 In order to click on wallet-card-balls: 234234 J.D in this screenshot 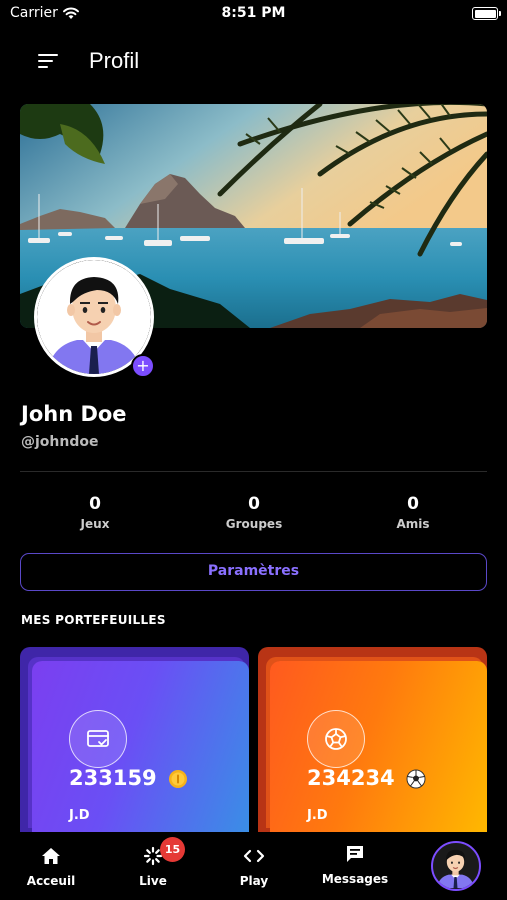, I will do `click(372, 739)`.